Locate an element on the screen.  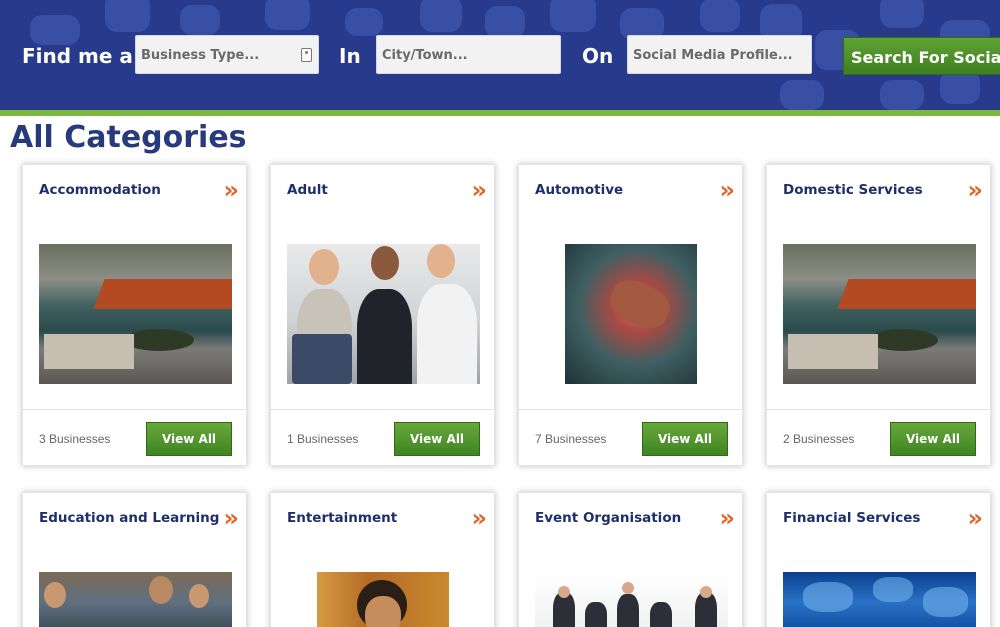
business-meeting-image is located at coordinates (383, 314).